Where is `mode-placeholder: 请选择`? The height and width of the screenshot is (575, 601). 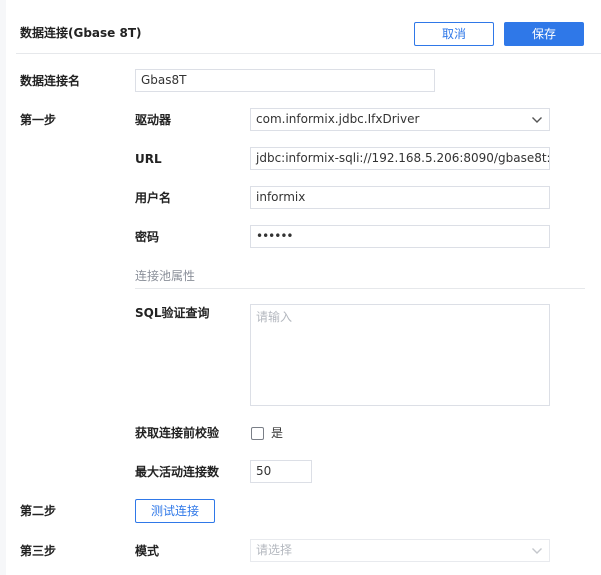
mode-placeholder: 请选择 is located at coordinates (274, 550).